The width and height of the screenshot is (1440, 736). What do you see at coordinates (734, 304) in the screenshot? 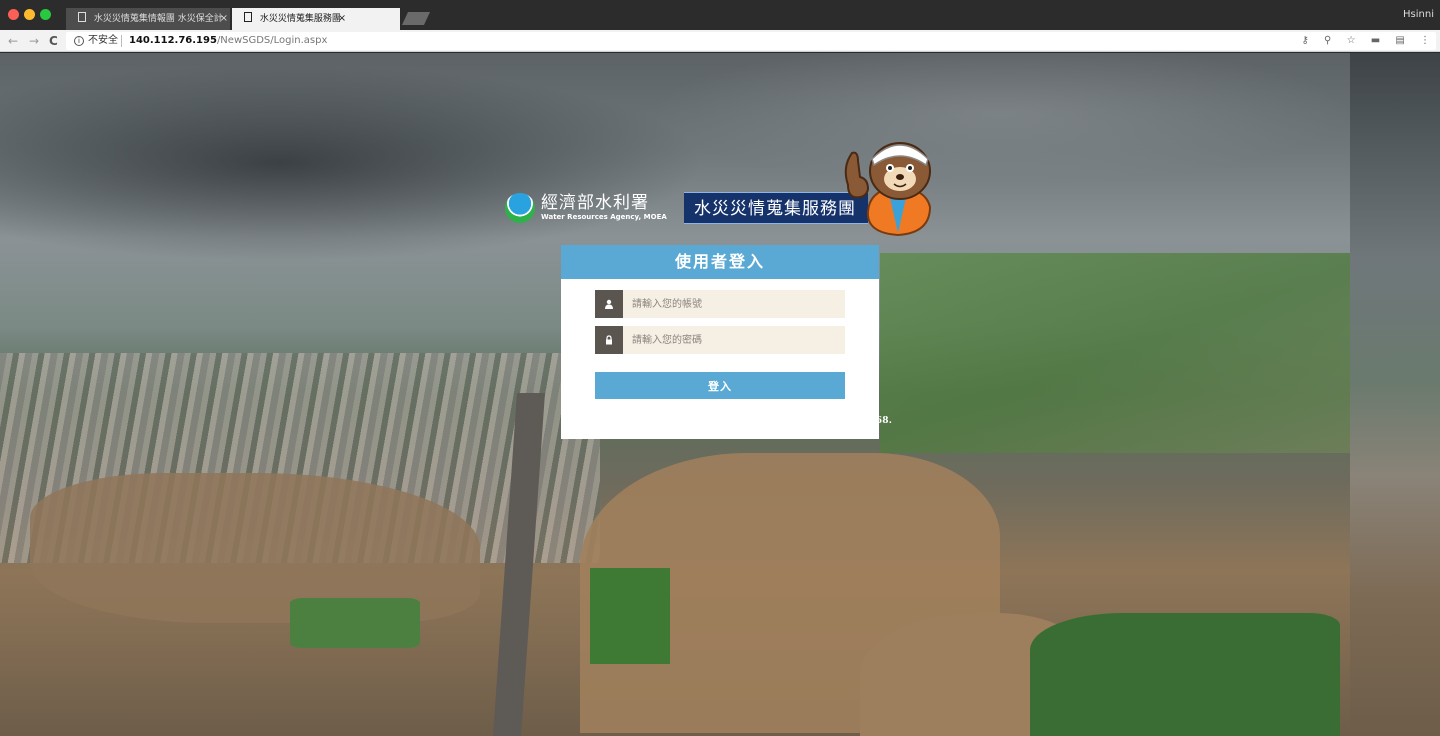
I see `username-input` at bounding box center [734, 304].